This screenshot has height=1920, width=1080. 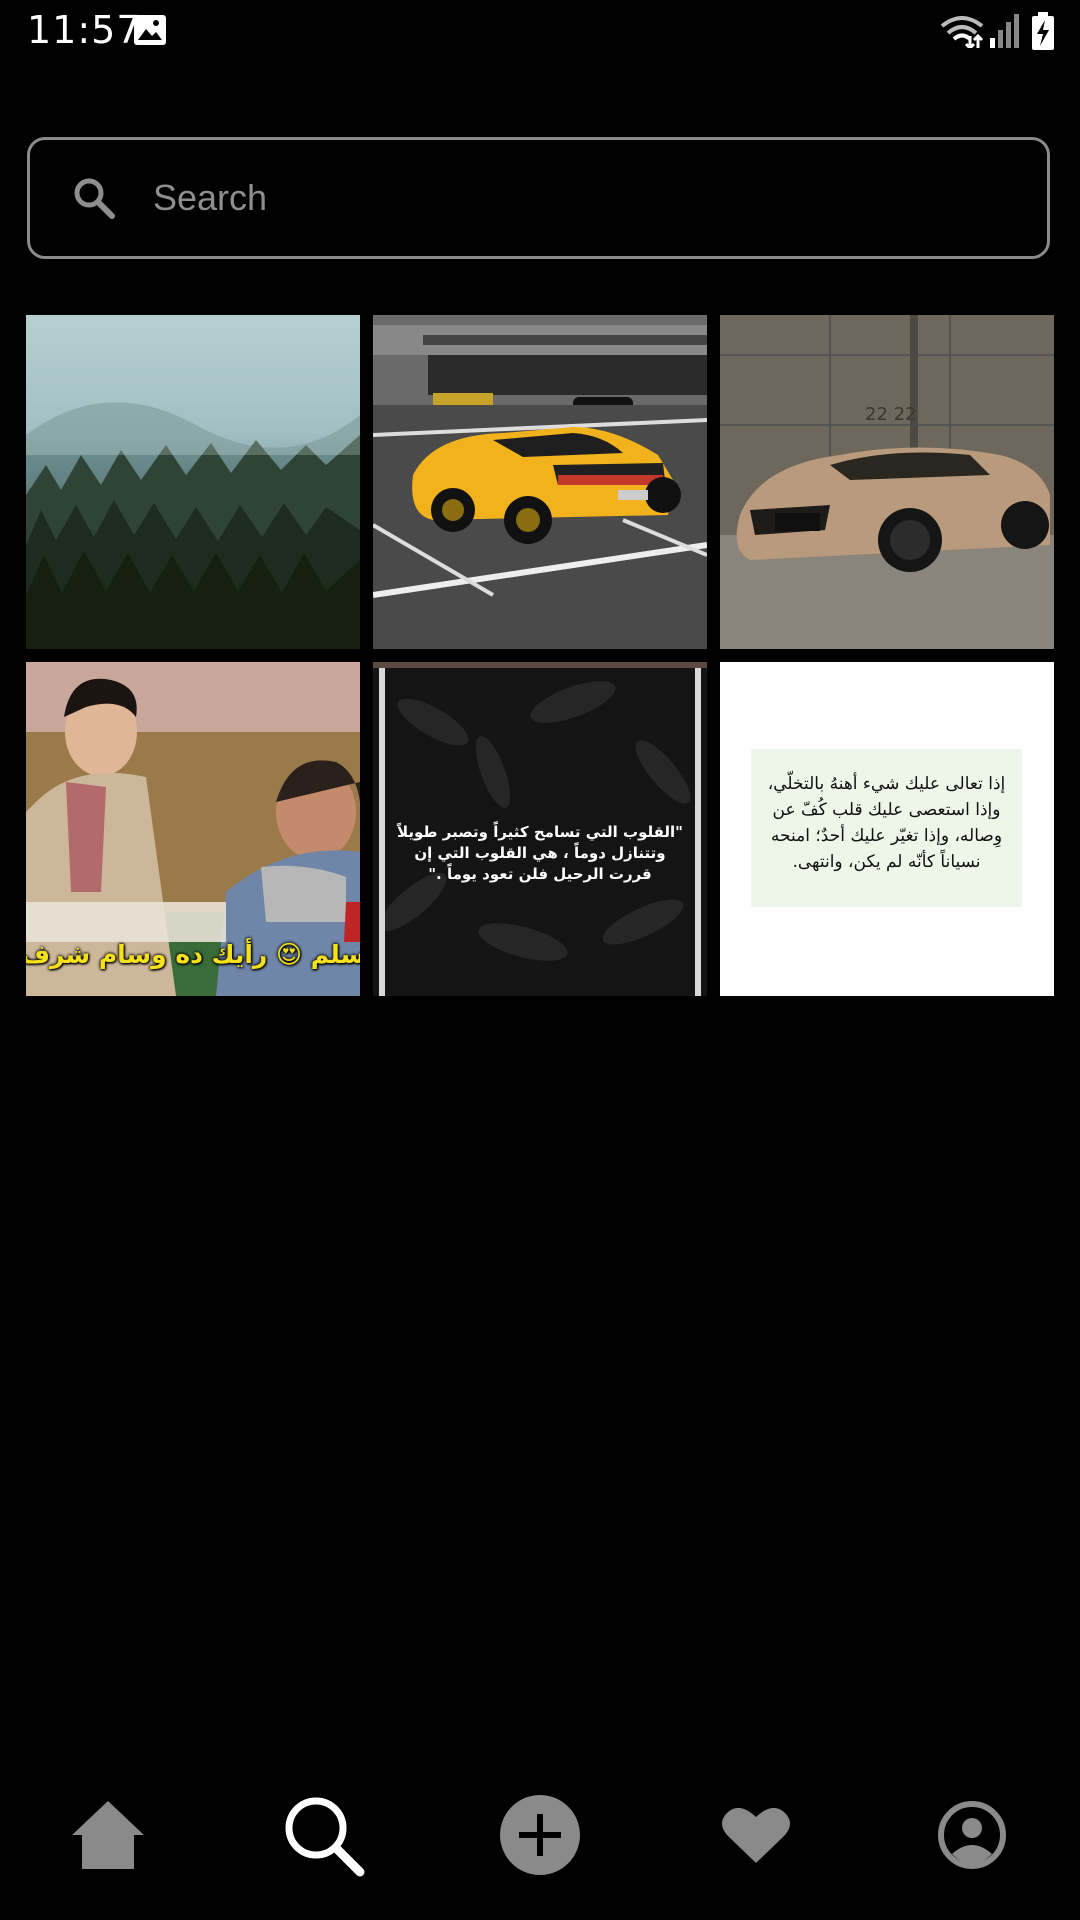 I want to click on search-bar, so click(x=538, y=198).